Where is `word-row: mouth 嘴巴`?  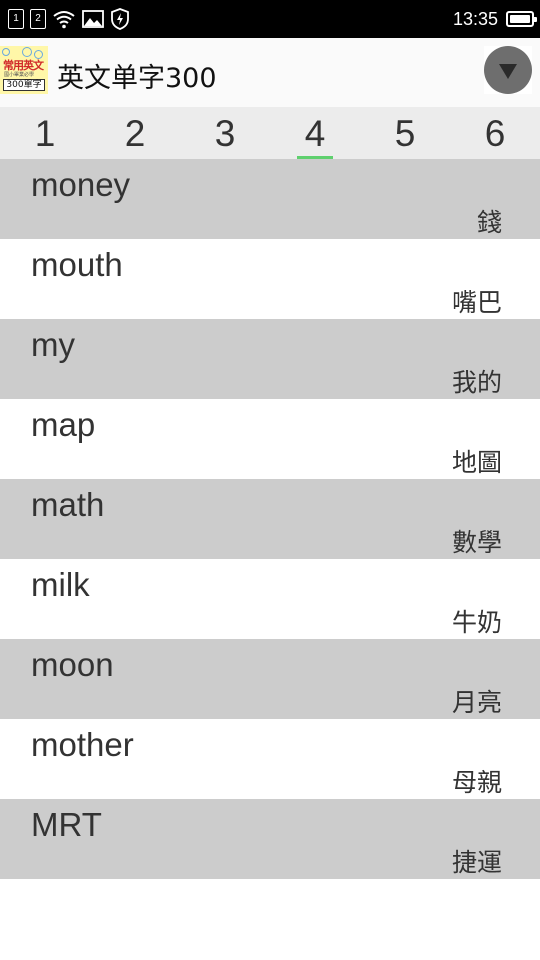 word-row: mouth 嘴巴 is located at coordinates (270, 279).